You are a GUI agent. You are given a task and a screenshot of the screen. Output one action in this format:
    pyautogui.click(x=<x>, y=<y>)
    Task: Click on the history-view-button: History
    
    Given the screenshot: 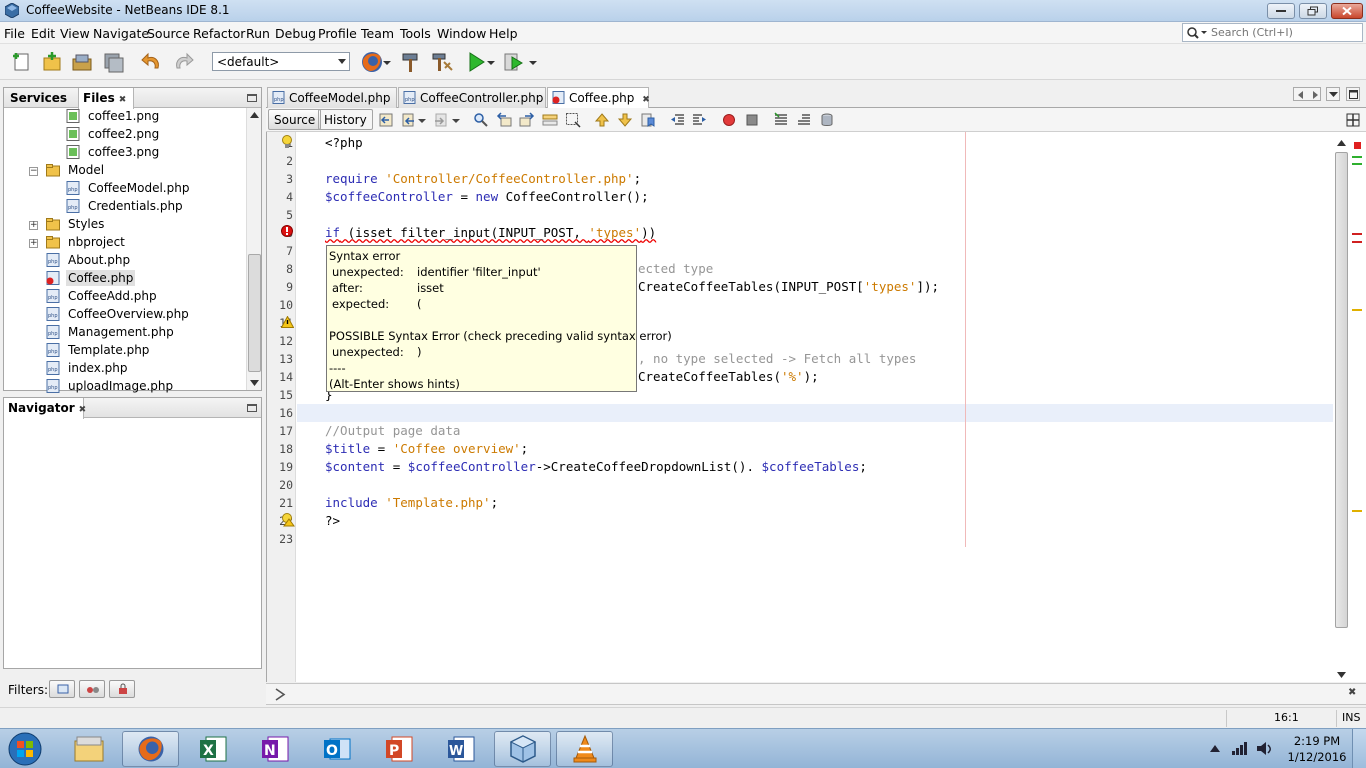 What is the action you would take?
    pyautogui.click(x=345, y=119)
    